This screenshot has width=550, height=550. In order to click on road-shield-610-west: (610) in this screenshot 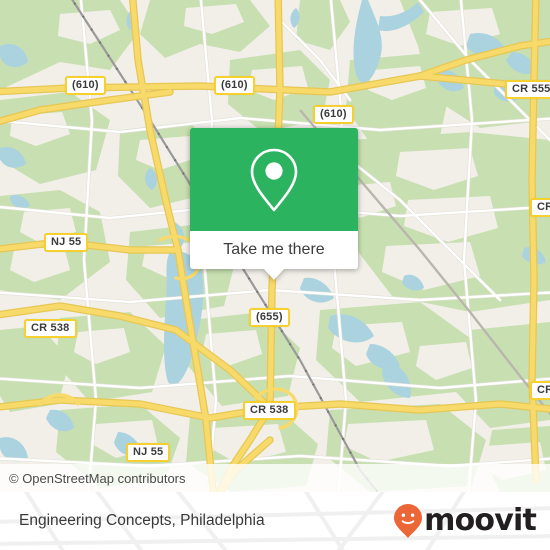, I will do `click(85, 85)`.